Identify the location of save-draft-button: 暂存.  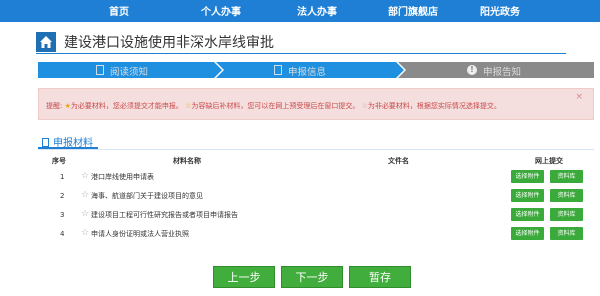
(380, 277).